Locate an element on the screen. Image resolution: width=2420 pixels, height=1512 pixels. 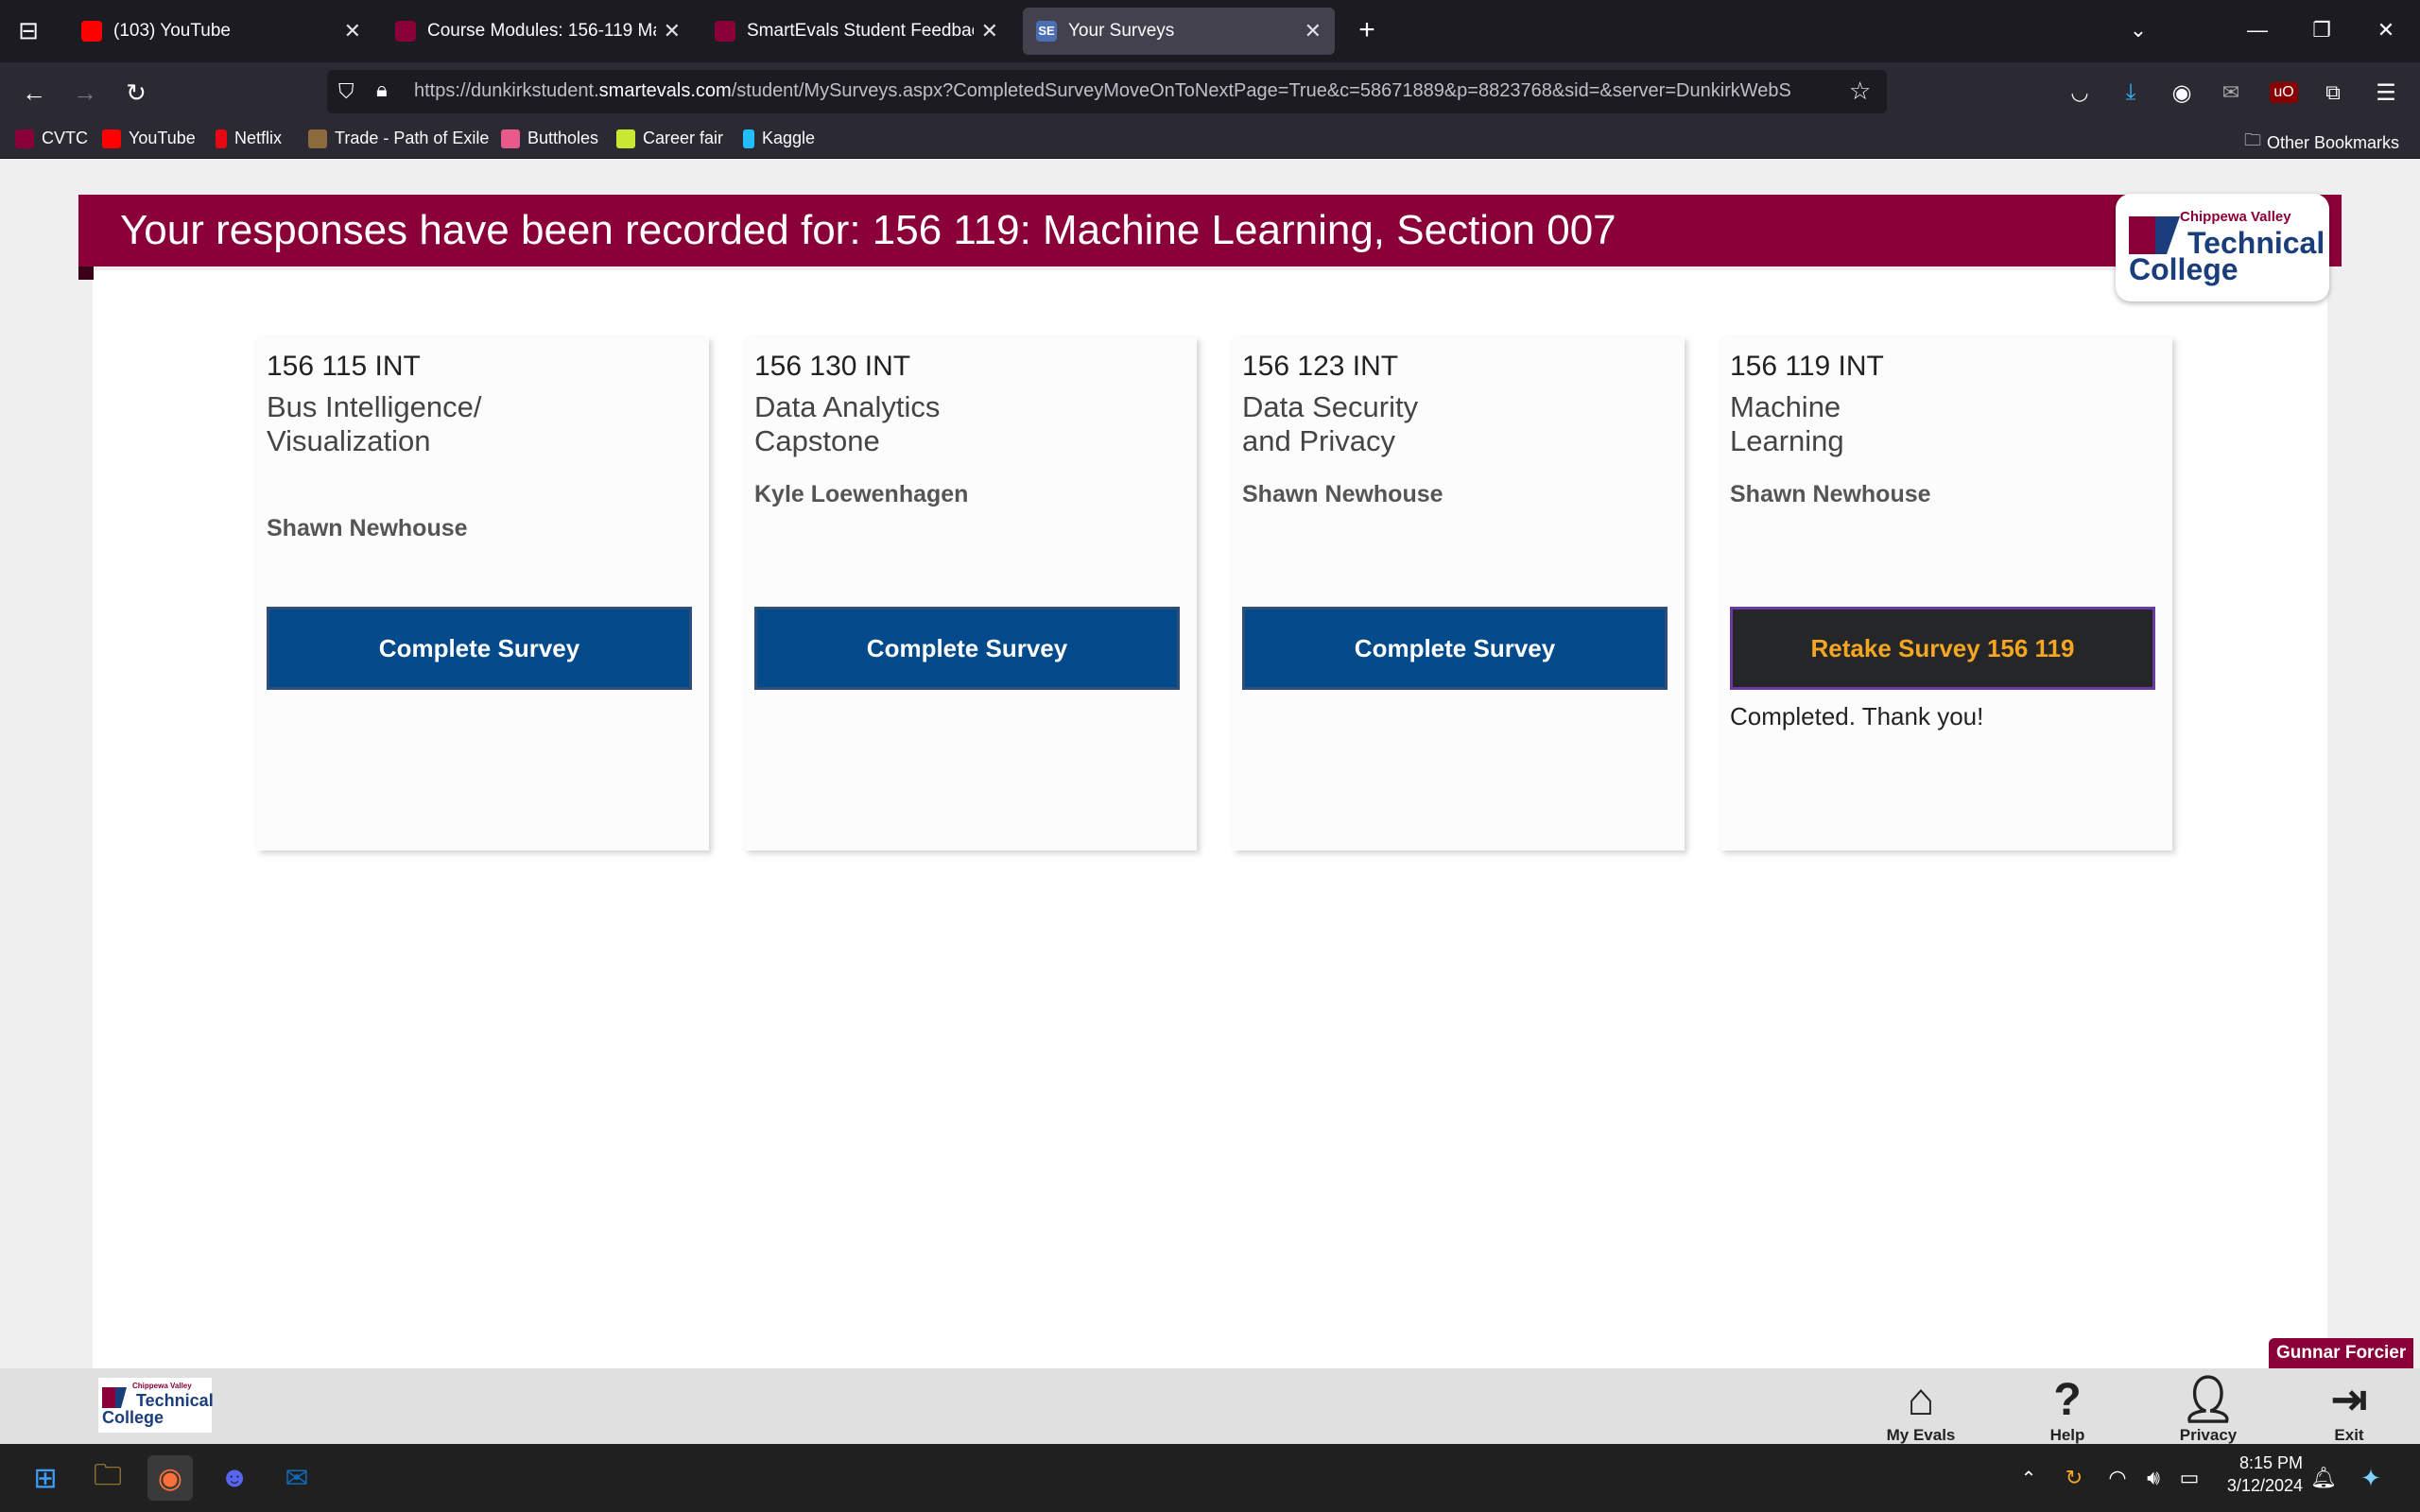
tab-title: Course Modules: 156-119 Mach is located at coordinates (541, 31).